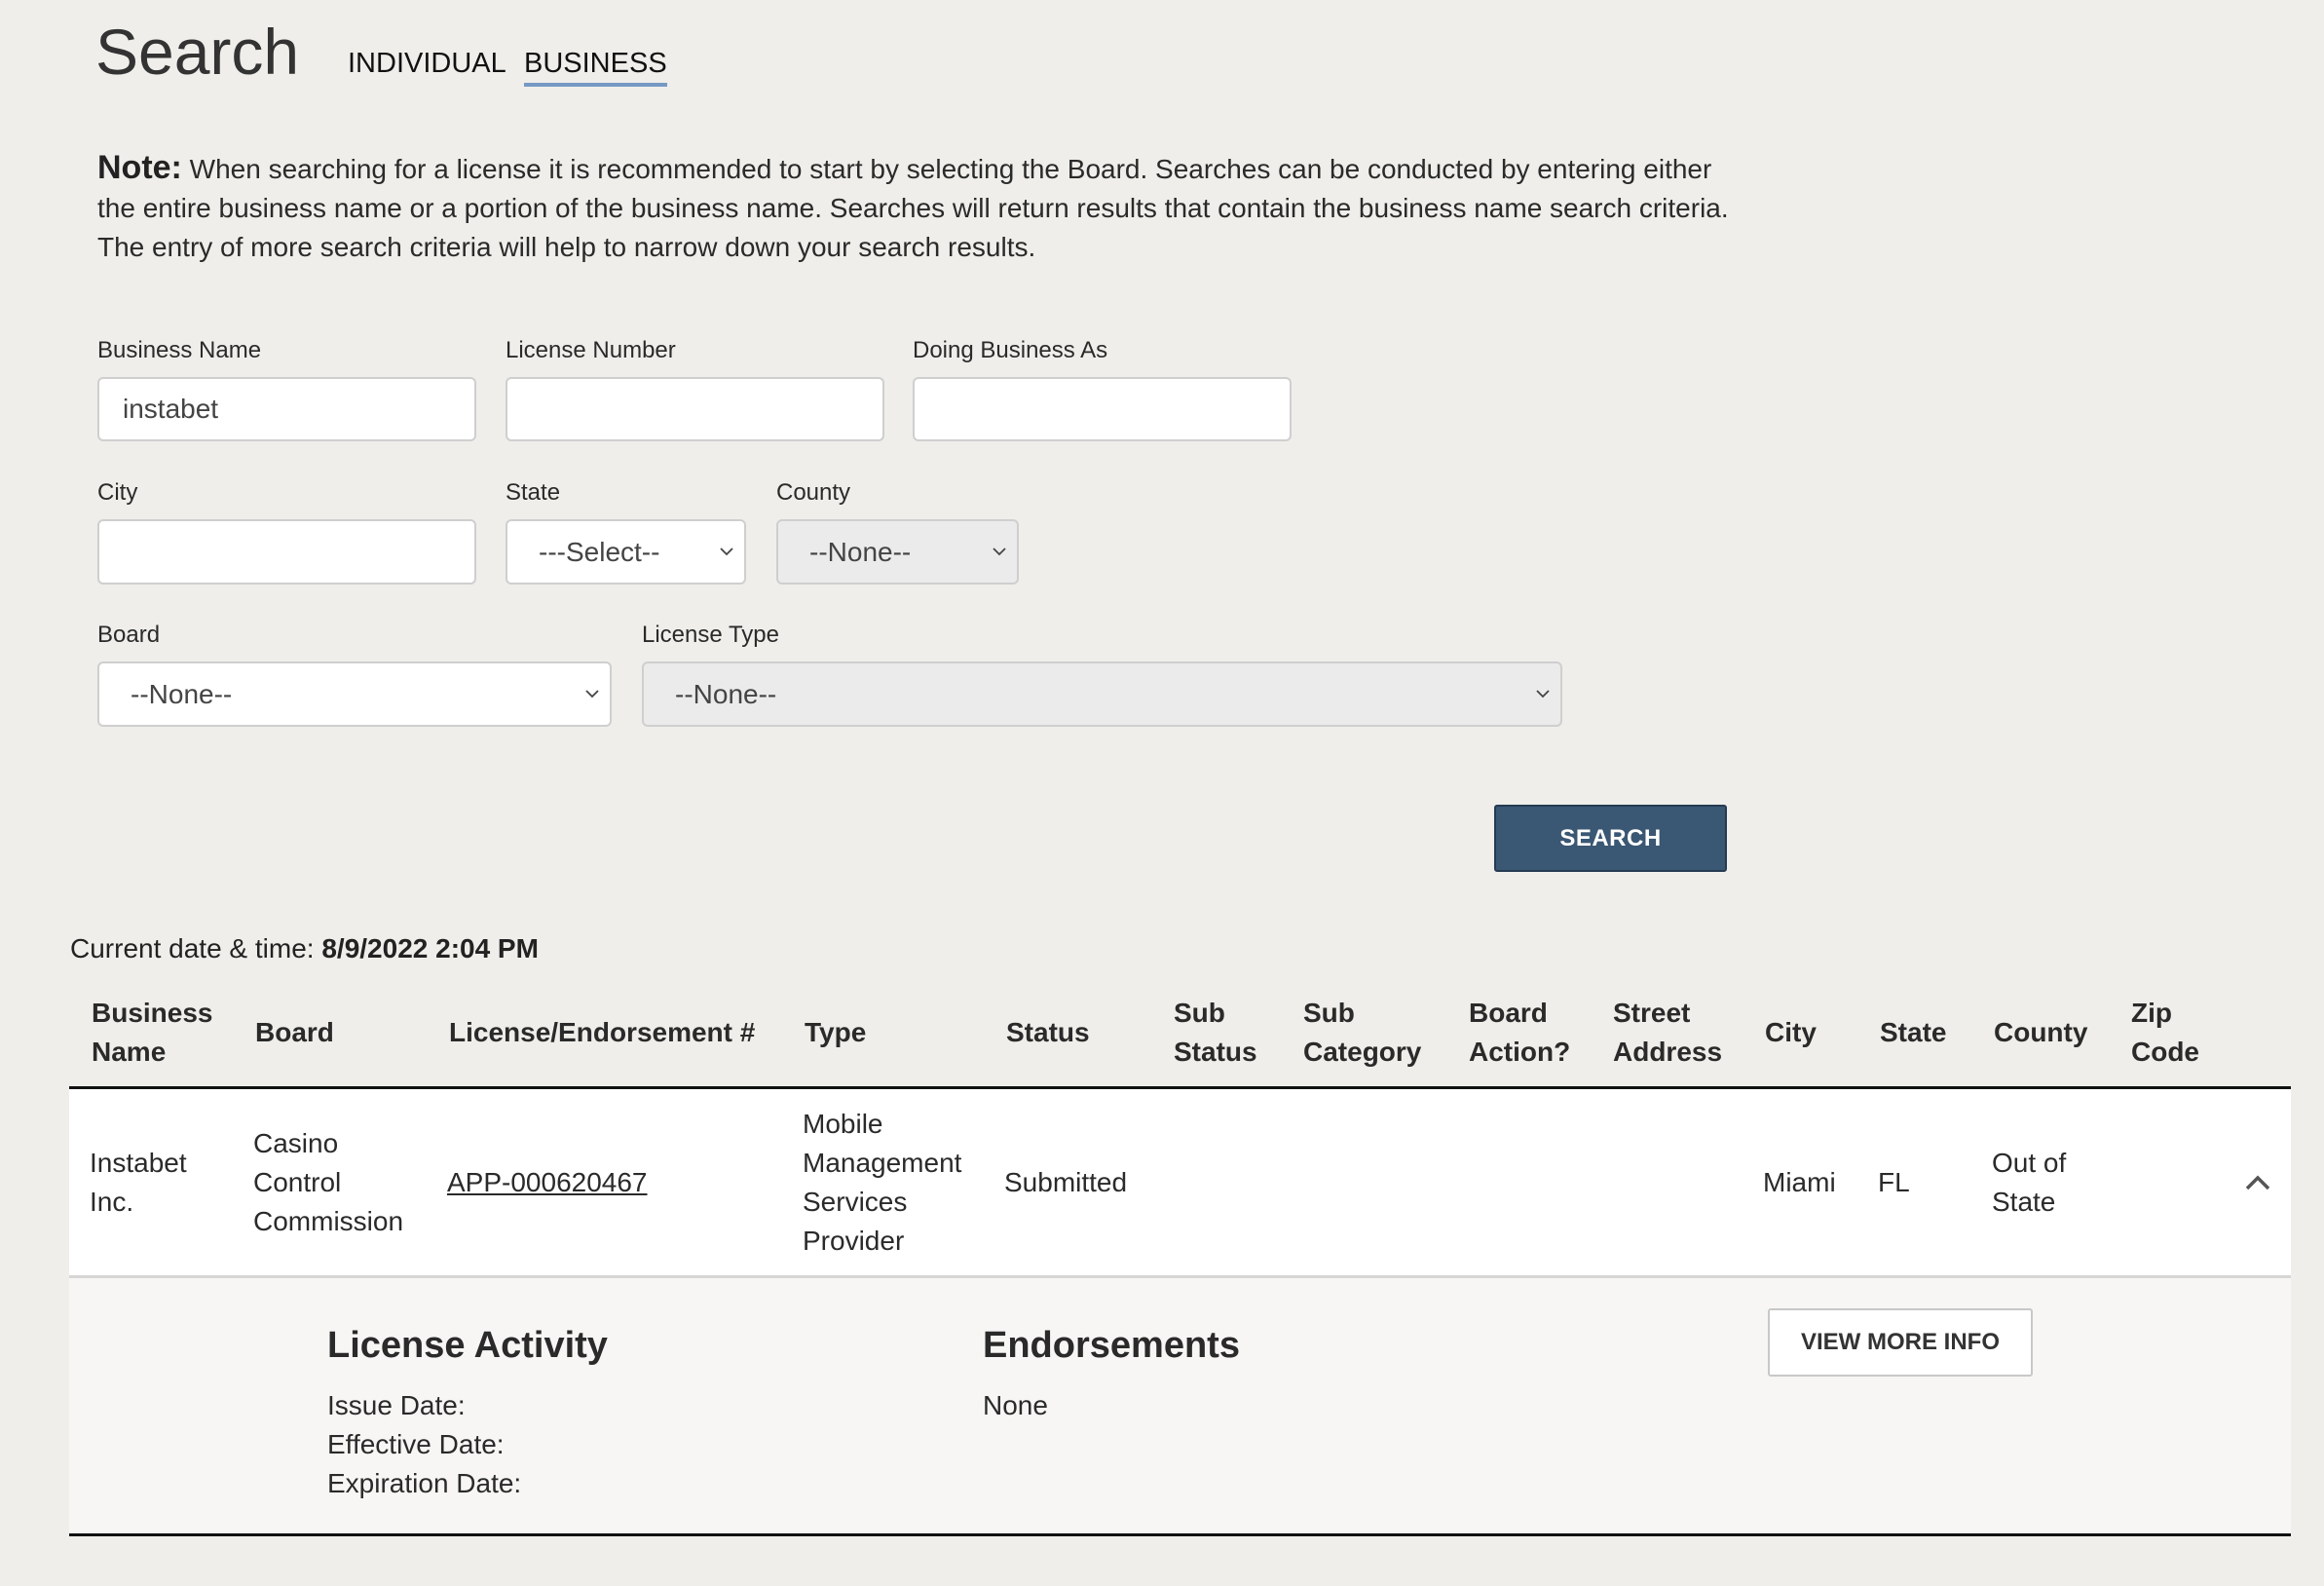  Describe the element at coordinates (396, 1405) in the screenshot. I see `issue-date-label: Issue Date:` at that location.